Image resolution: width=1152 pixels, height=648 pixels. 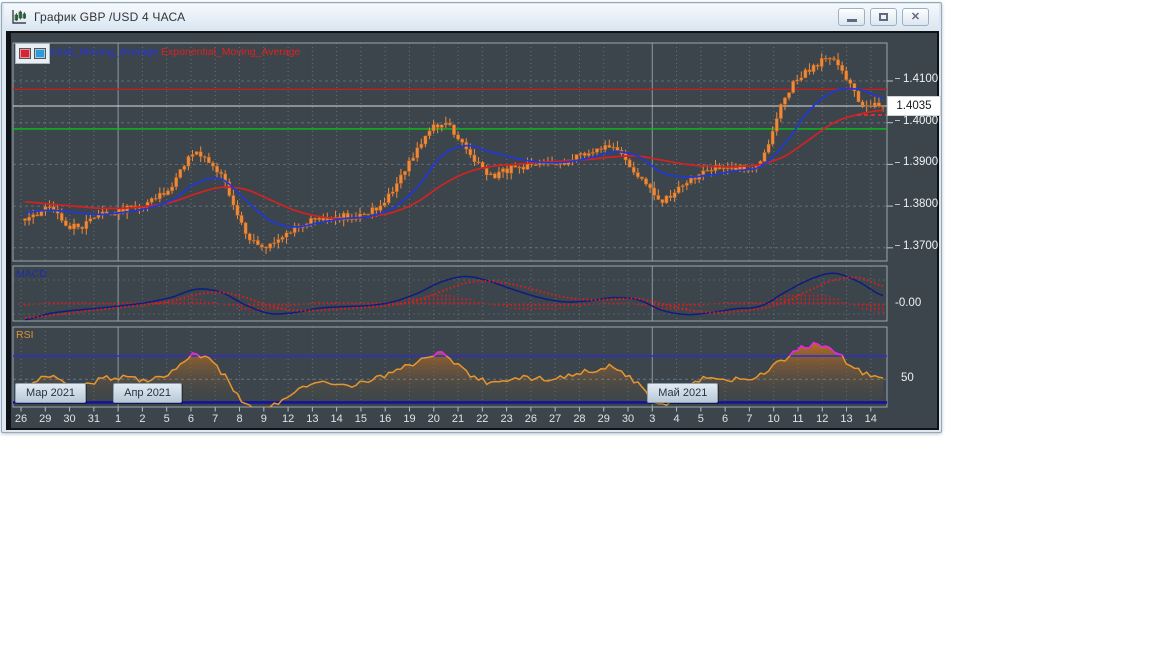 What do you see at coordinates (409, 419) in the screenshot?
I see `x-axis-label: 19` at bounding box center [409, 419].